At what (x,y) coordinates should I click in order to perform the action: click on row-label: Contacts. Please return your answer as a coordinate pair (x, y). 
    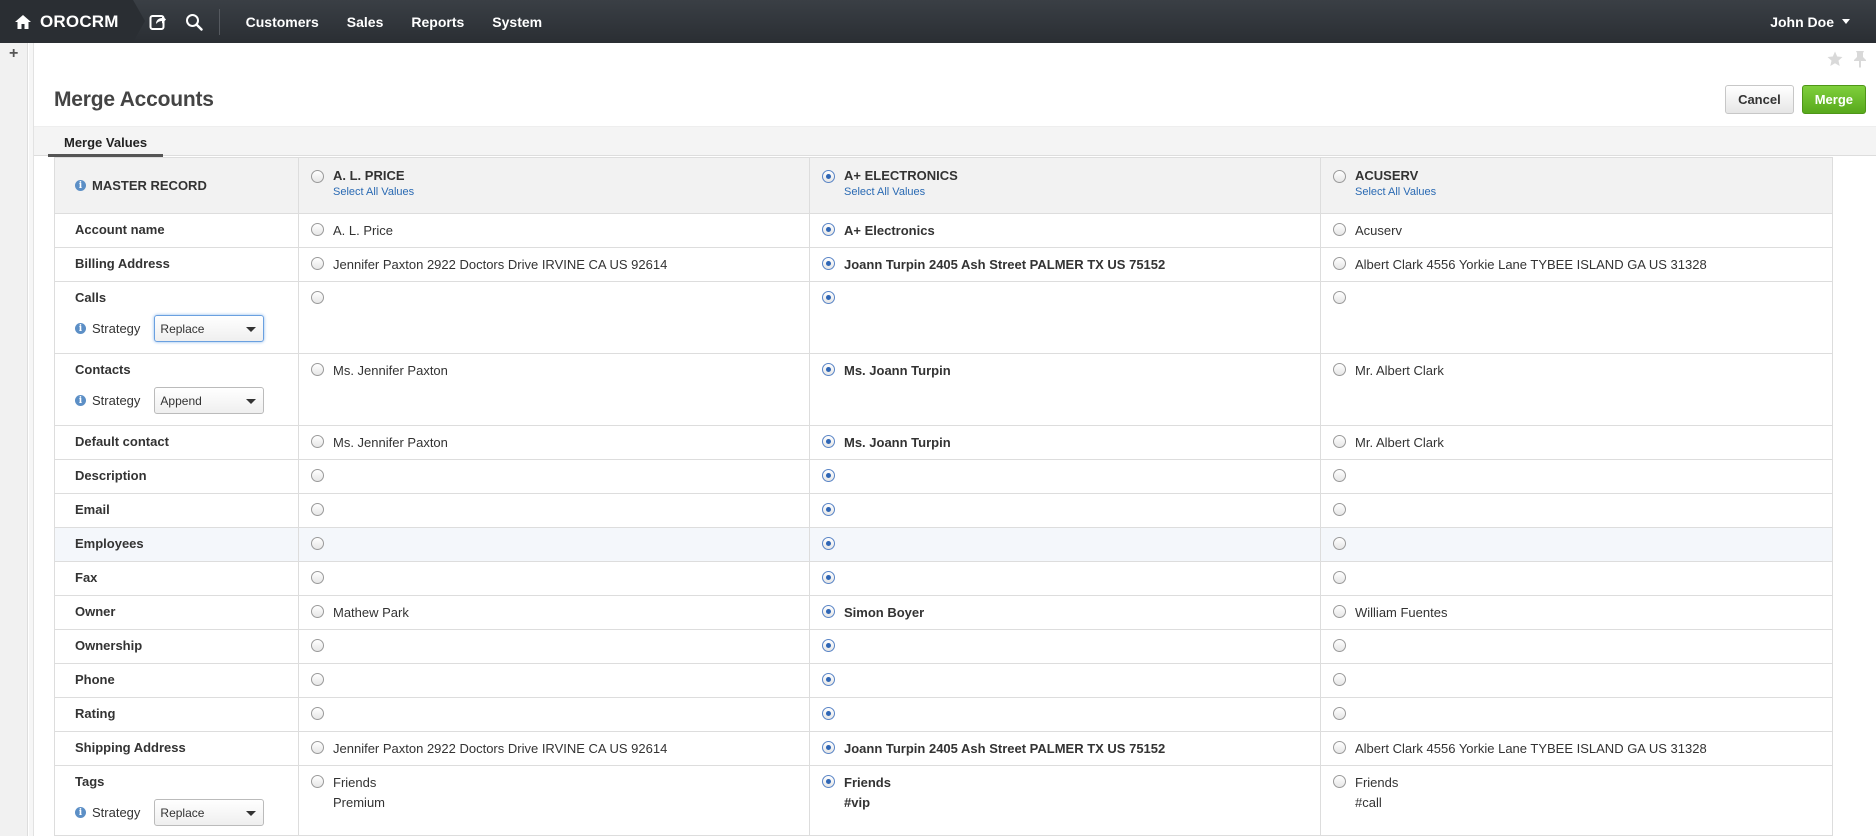
    Looking at the image, I should click on (103, 369).